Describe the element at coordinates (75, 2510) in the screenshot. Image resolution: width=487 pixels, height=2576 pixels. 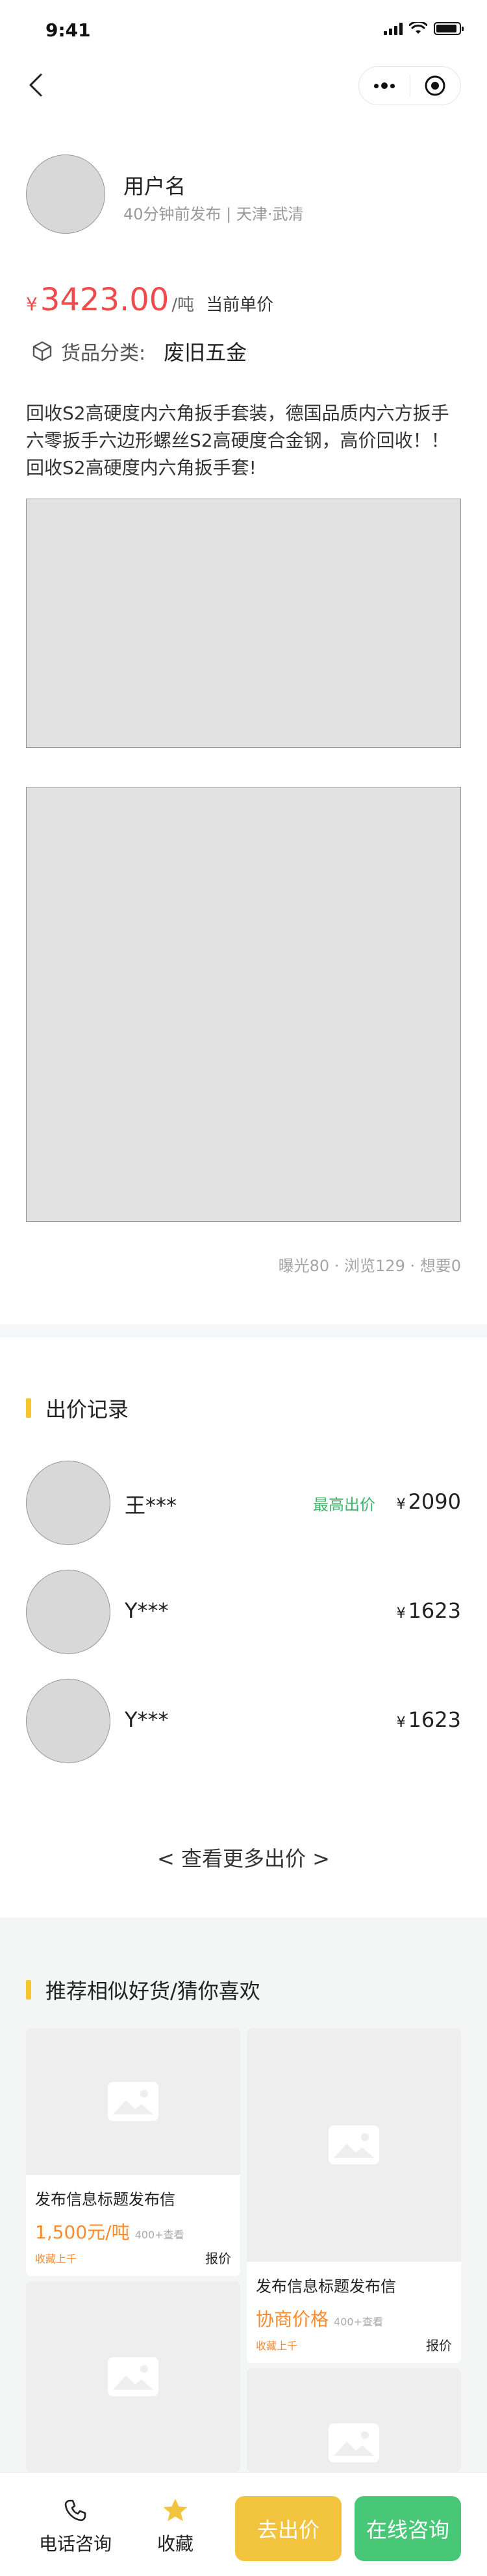
I see `phone-icon` at that location.